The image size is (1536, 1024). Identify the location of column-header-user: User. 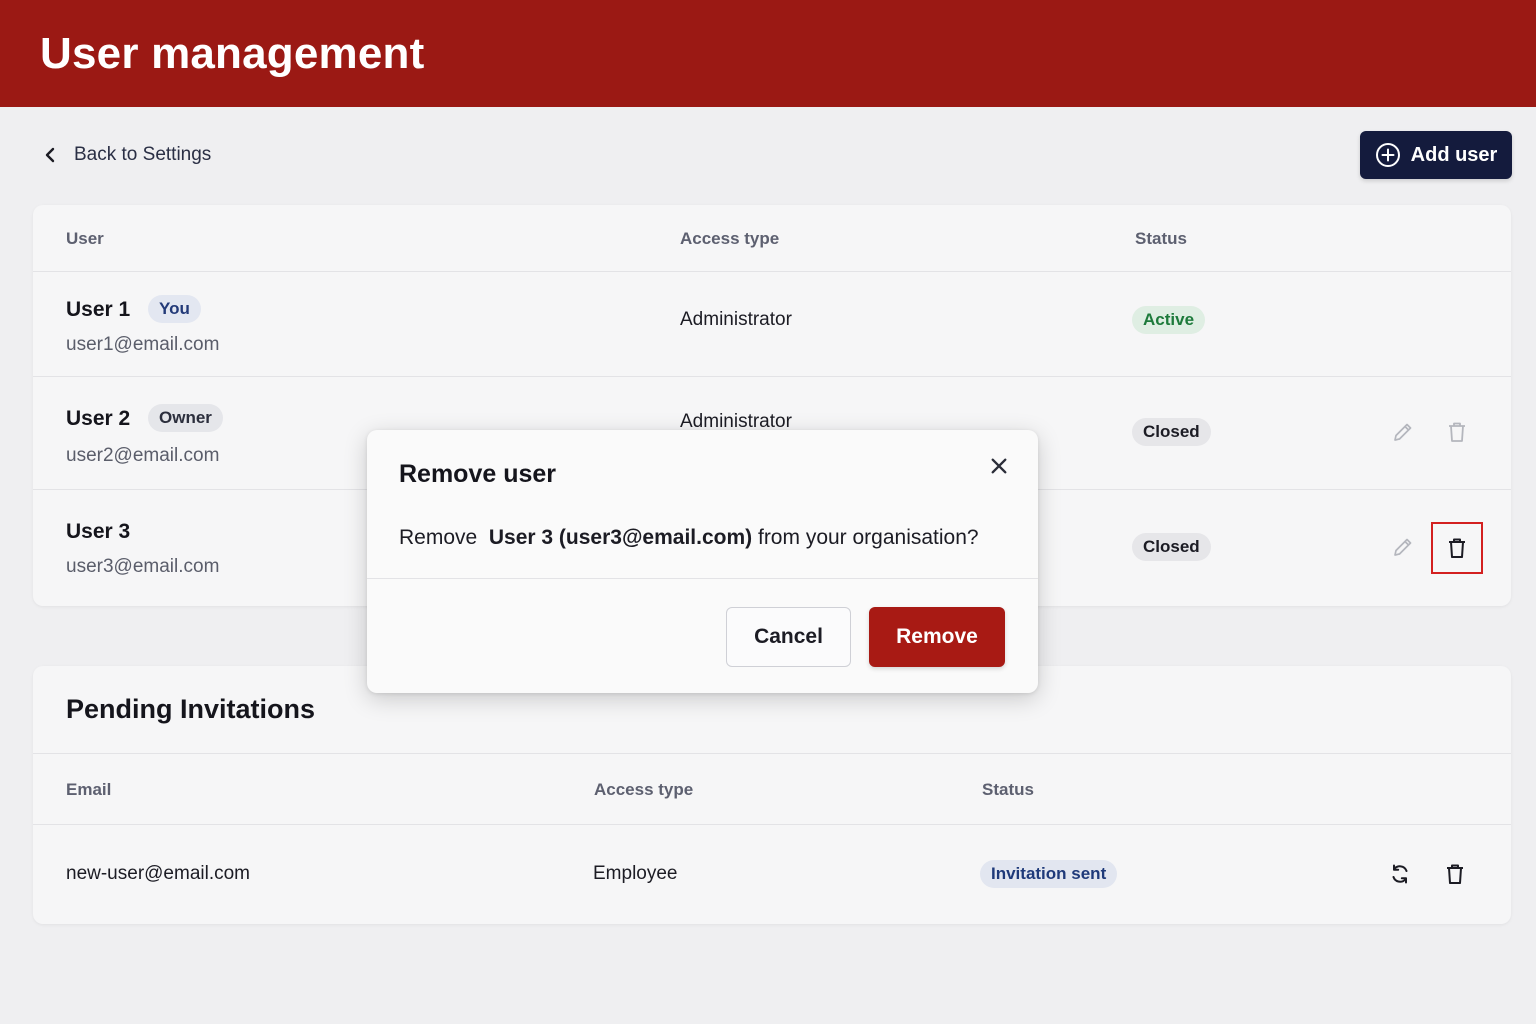
(85, 238).